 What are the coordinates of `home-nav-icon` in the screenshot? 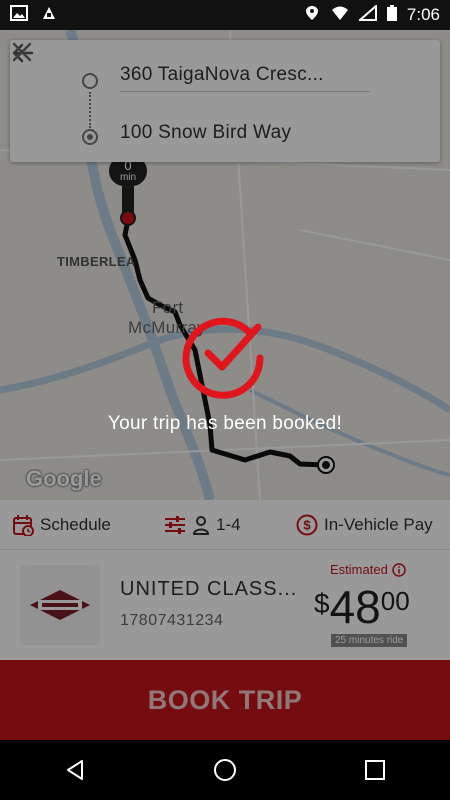 It's located at (225, 770).